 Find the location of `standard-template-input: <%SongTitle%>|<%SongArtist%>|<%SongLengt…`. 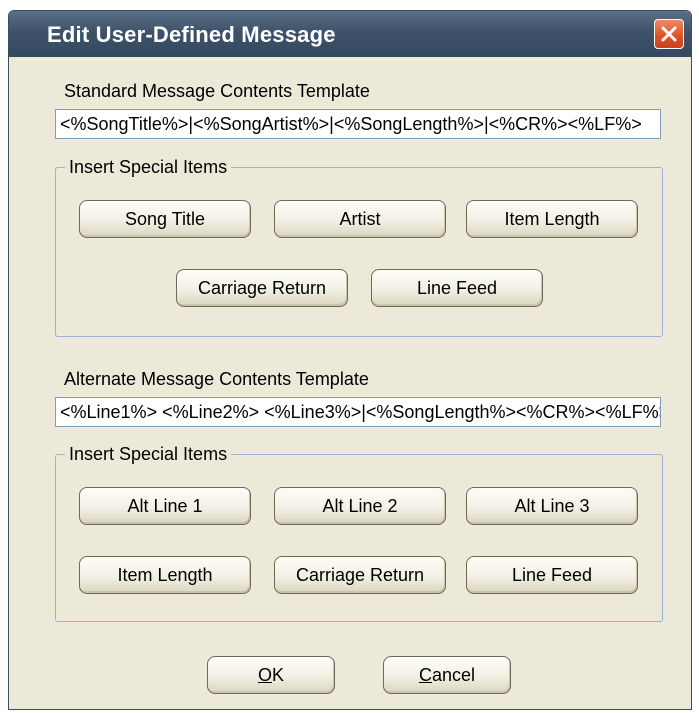

standard-template-input: <%SongTitle%>|<%SongArtist%>|<%SongLengt… is located at coordinates (358, 124).